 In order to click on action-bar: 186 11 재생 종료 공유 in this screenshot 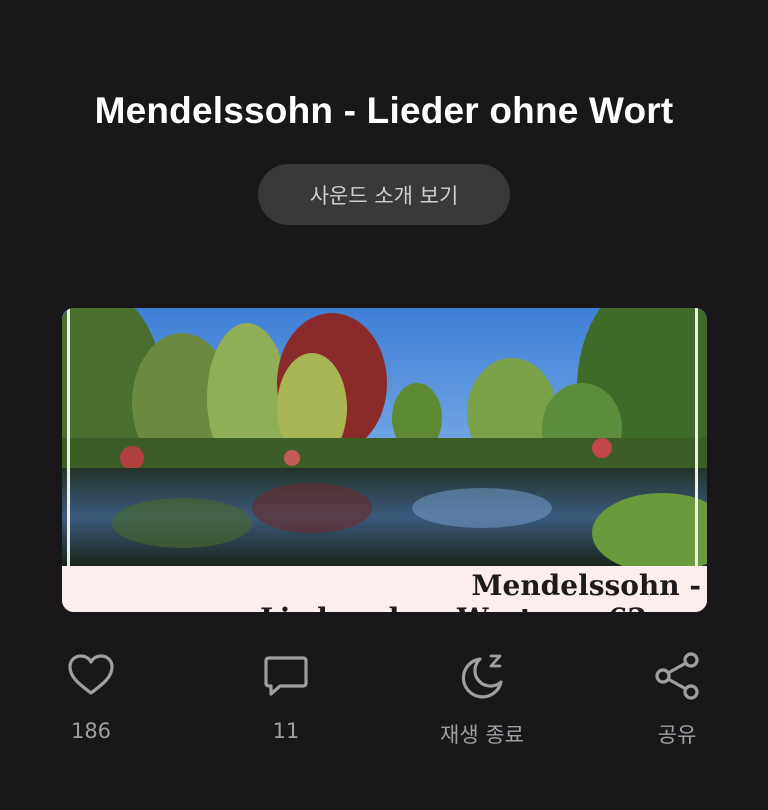, I will do `click(384, 705)`.